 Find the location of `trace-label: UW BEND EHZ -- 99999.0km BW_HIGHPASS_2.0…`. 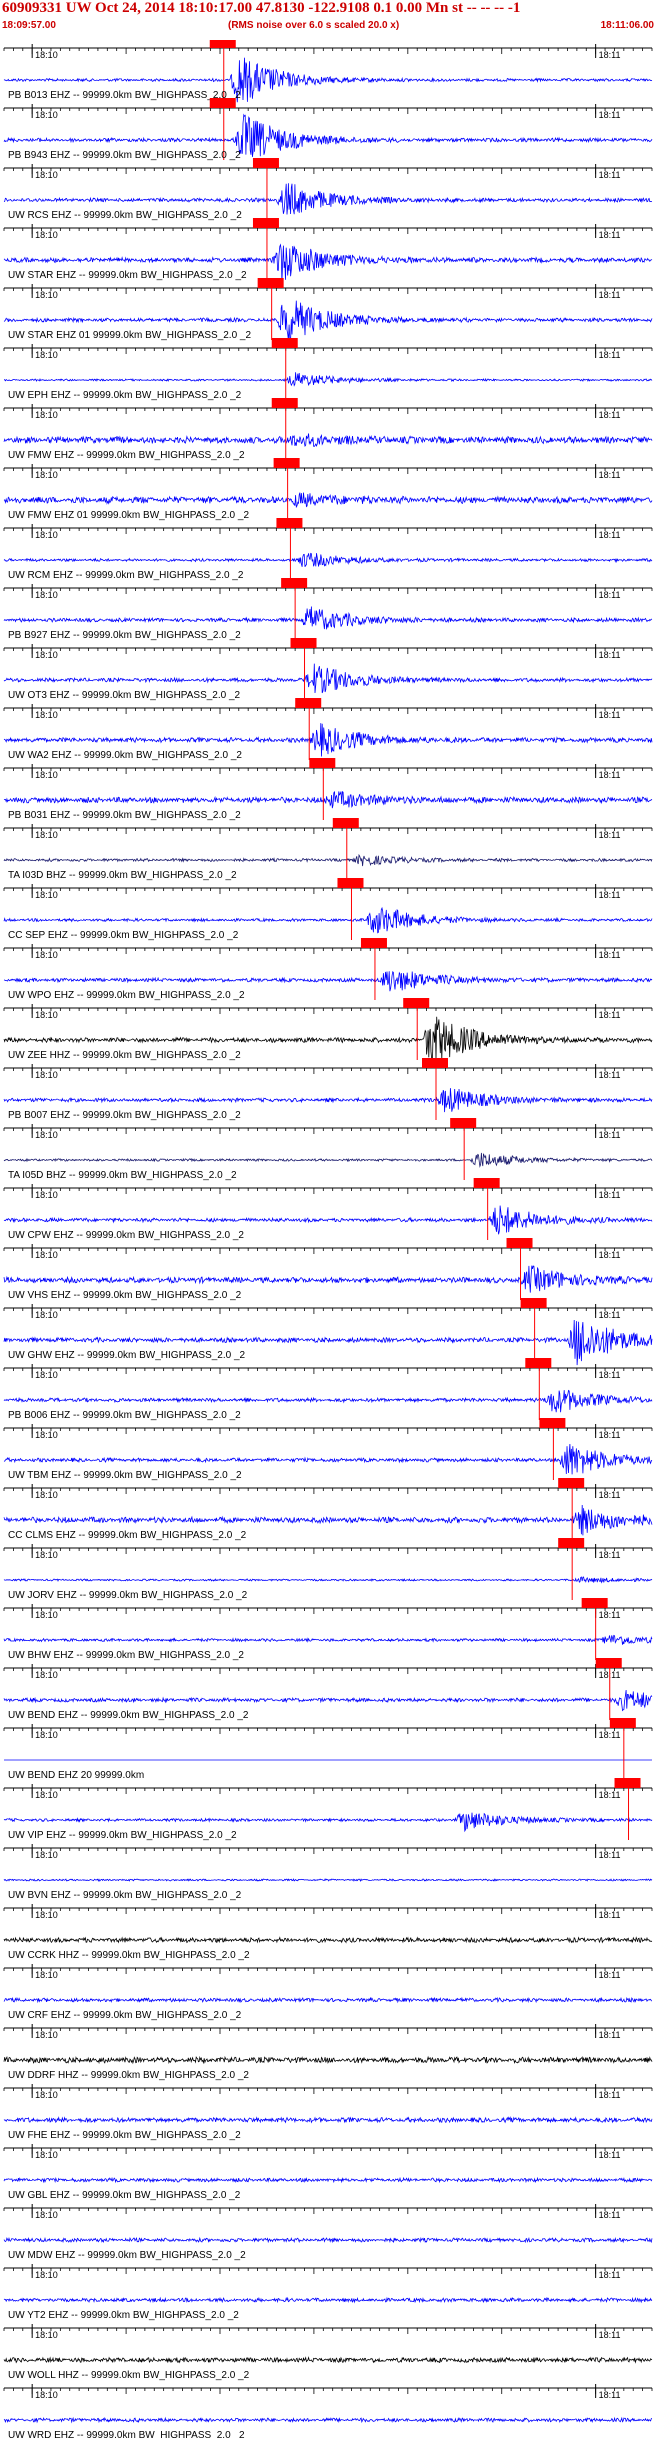

trace-label: UW BEND EHZ -- 99999.0km BW_HIGHPASS_2.0… is located at coordinates (128, 1715).